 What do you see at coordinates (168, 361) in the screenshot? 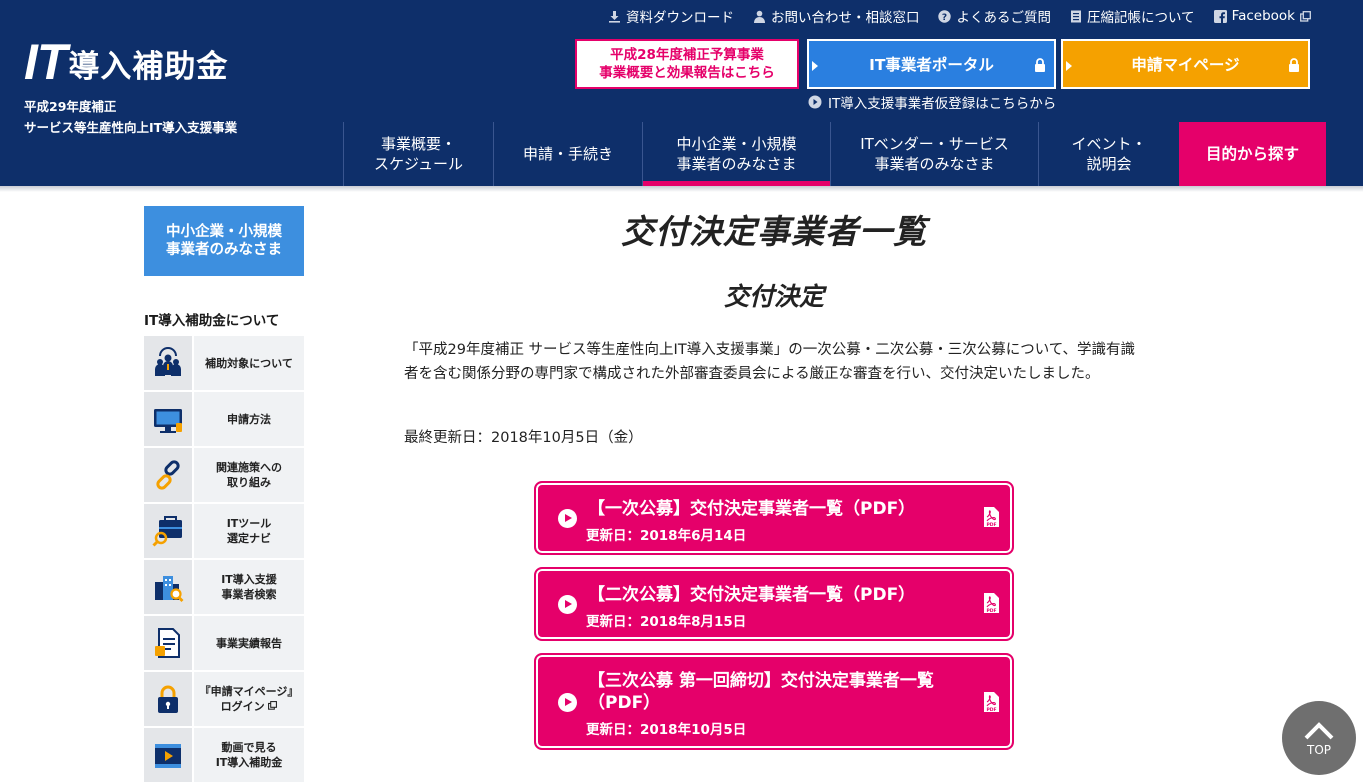
I see `people-icon` at bounding box center [168, 361].